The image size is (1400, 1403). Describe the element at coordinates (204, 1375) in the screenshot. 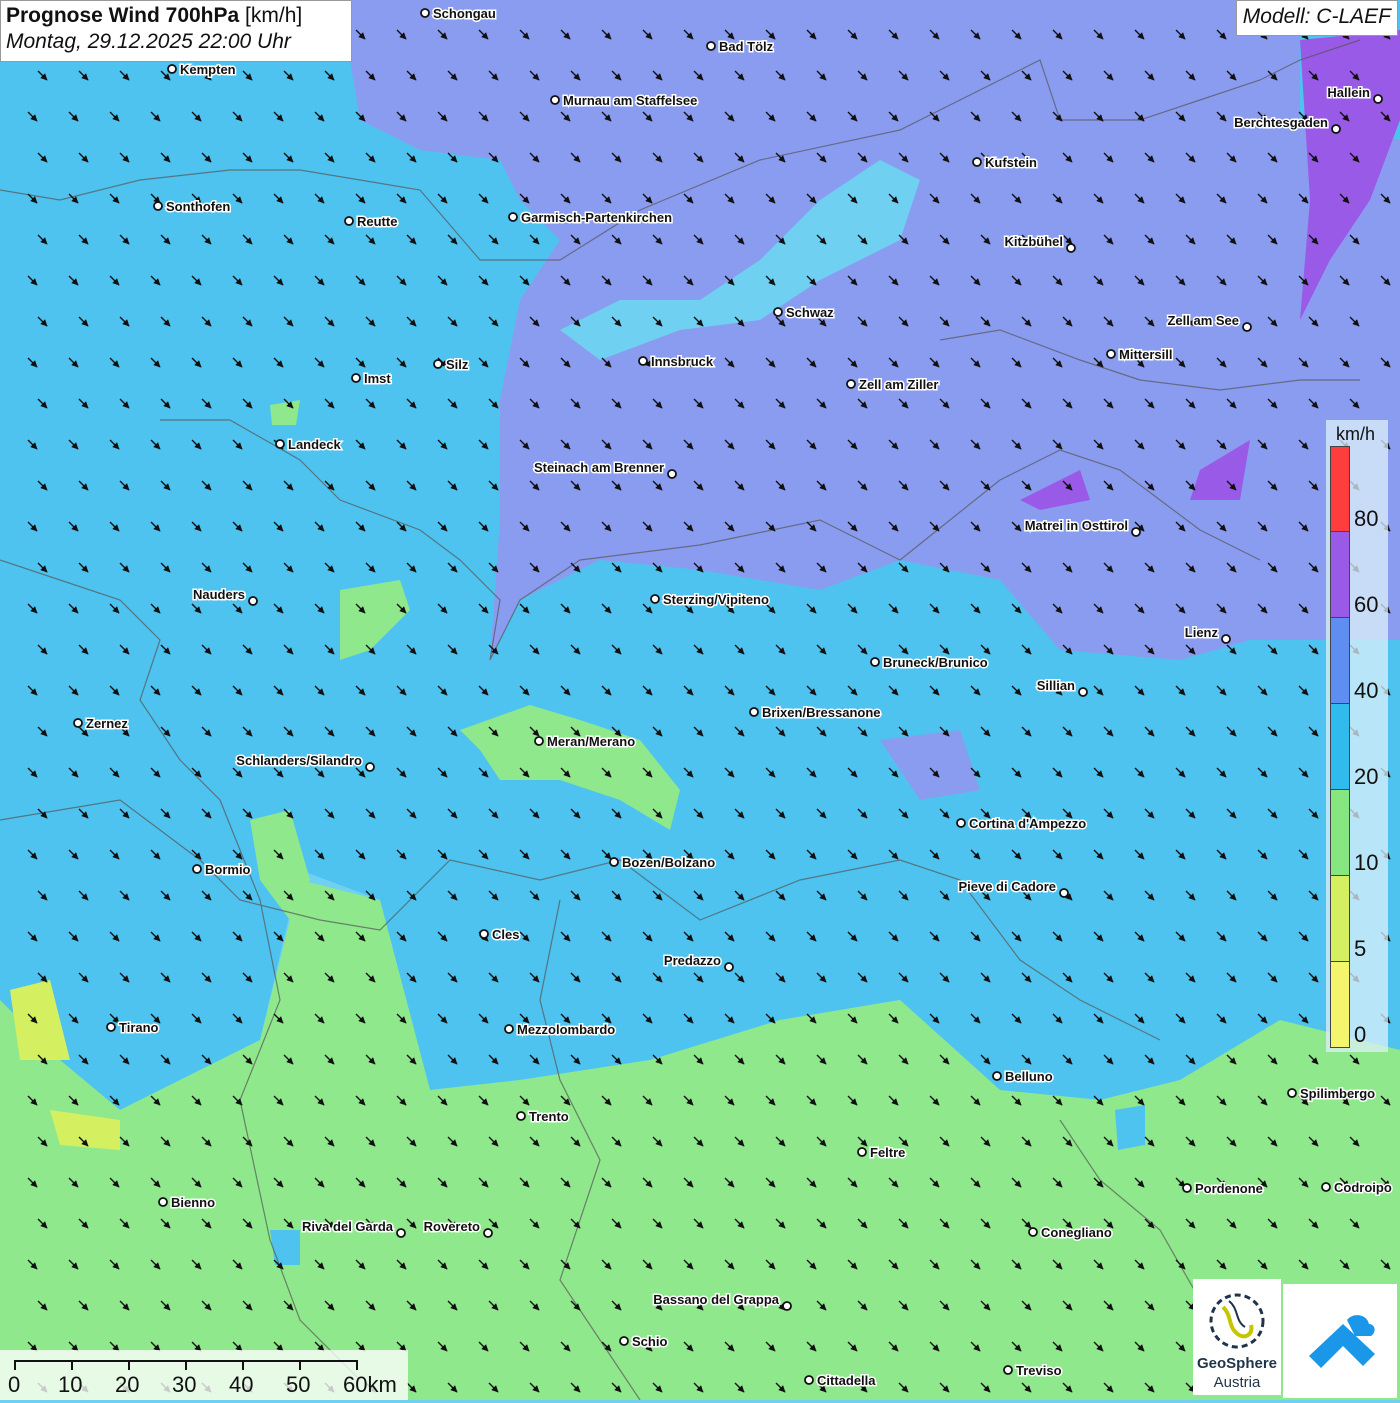

I see `scale-bar: 0 10 20 30 40 50 60km` at that location.